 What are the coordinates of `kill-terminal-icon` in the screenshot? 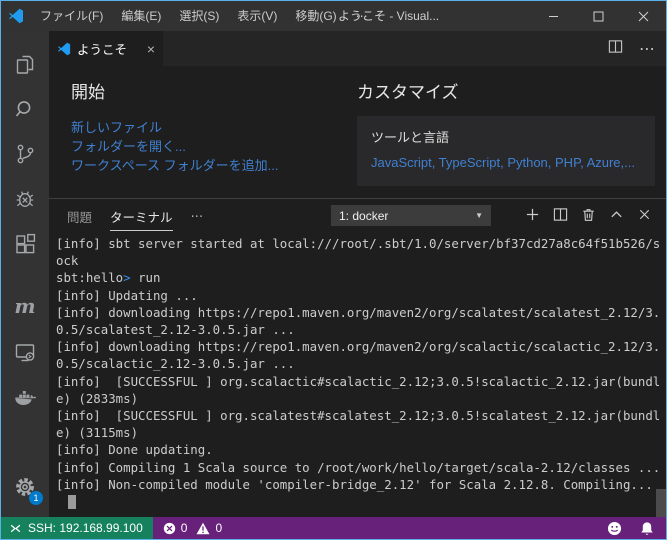 It's located at (588, 216).